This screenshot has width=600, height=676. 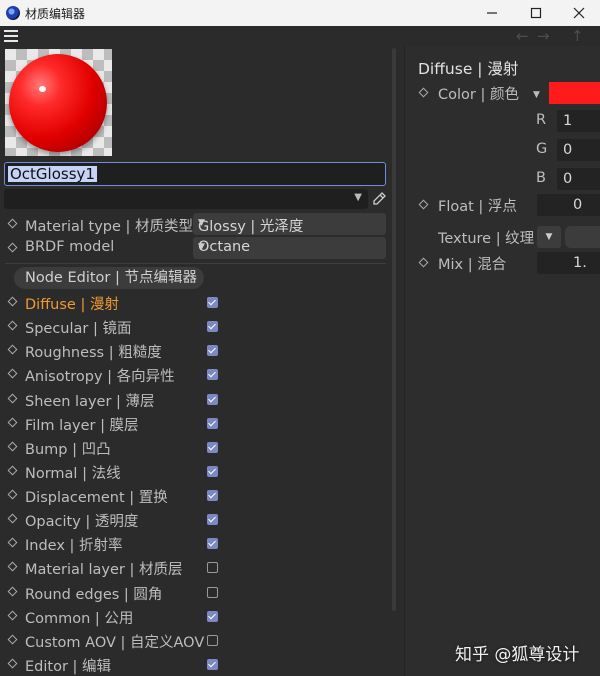 I want to click on channel-row: Custom AOV | 自定义AOV, so click(x=115, y=640).